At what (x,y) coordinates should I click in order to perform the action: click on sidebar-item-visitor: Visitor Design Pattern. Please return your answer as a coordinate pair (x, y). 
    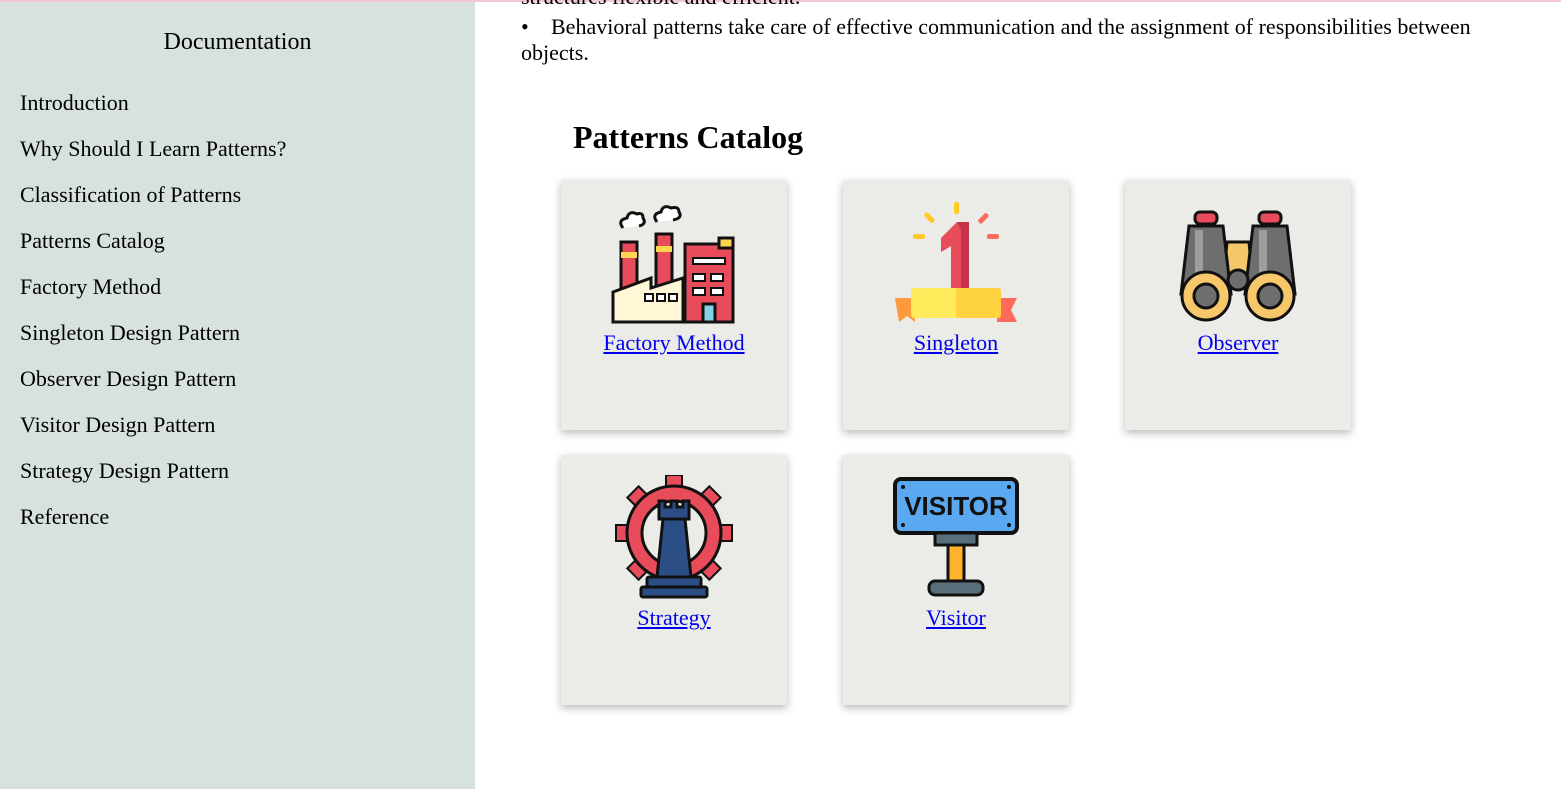
    Looking at the image, I should click on (153, 435).